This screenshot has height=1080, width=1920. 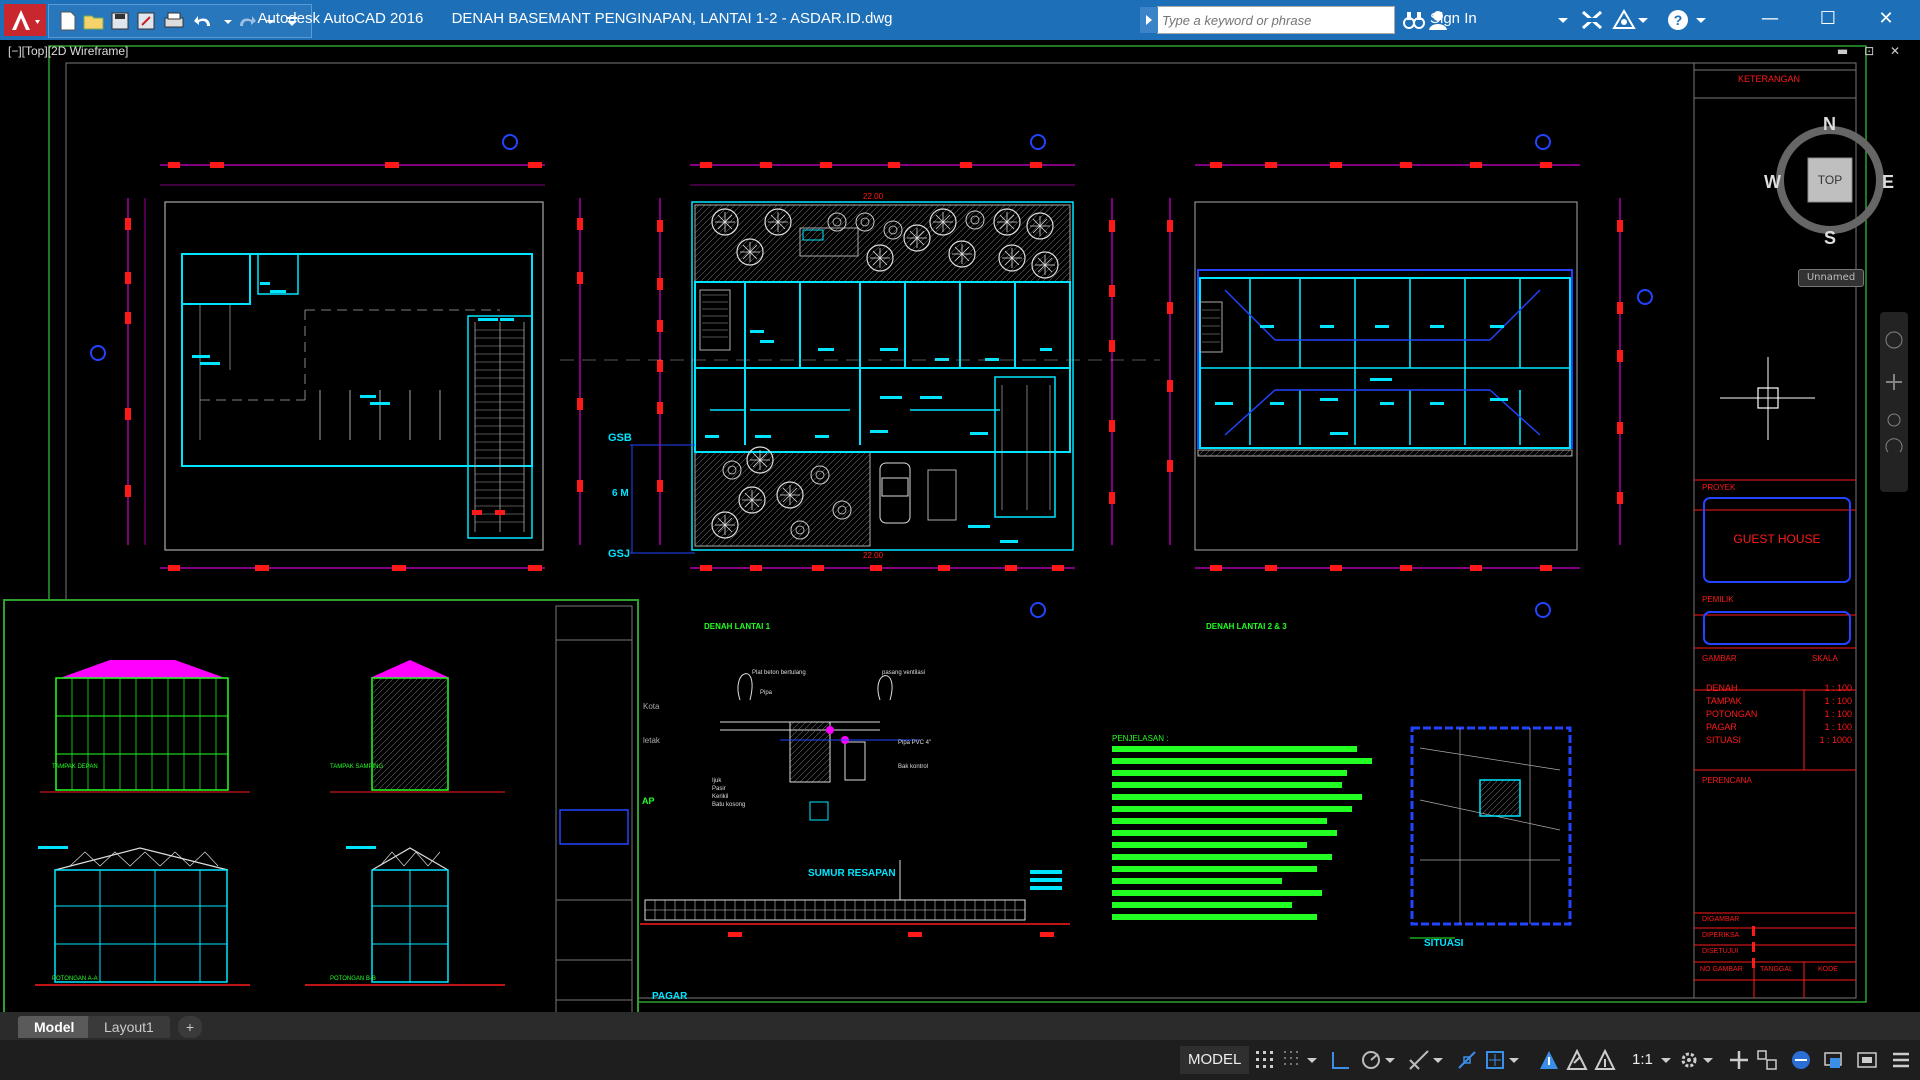 What do you see at coordinates (1708, 1060) in the screenshot?
I see `workspace-dropdown-icon` at bounding box center [1708, 1060].